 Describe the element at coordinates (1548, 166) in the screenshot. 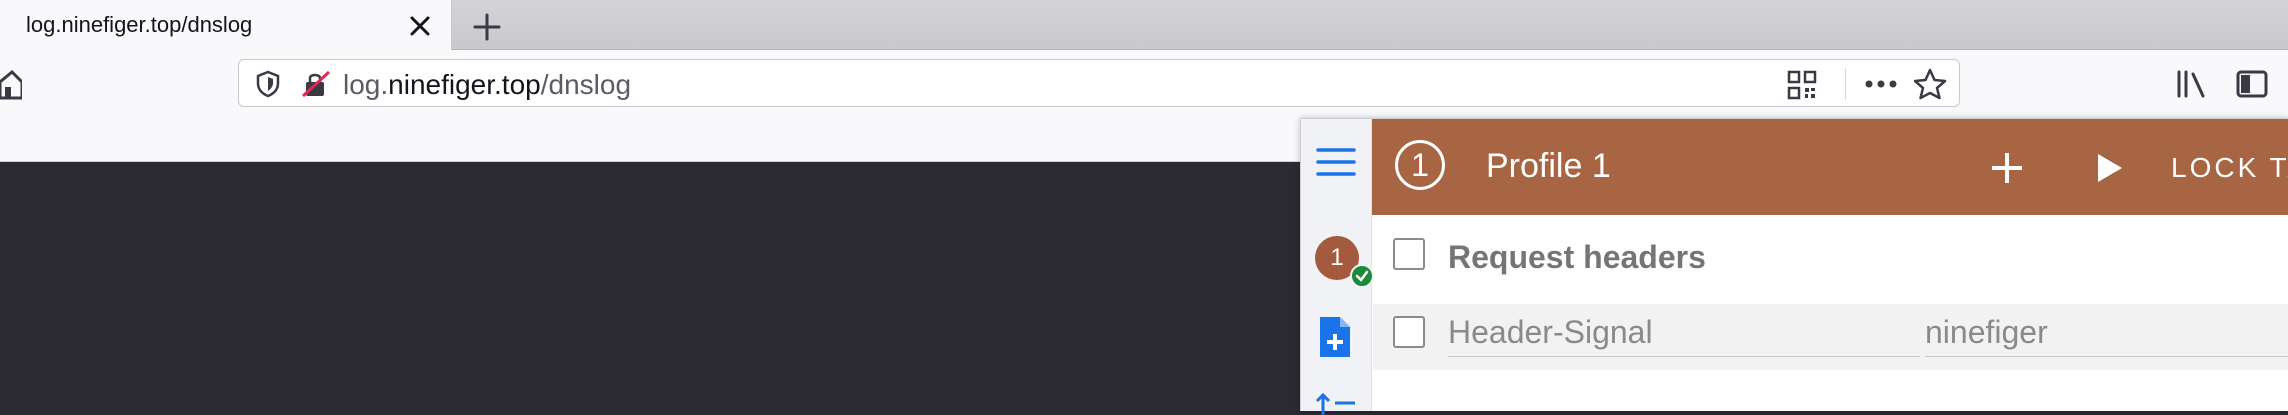

I see `profile-title: Profile 1` at that location.